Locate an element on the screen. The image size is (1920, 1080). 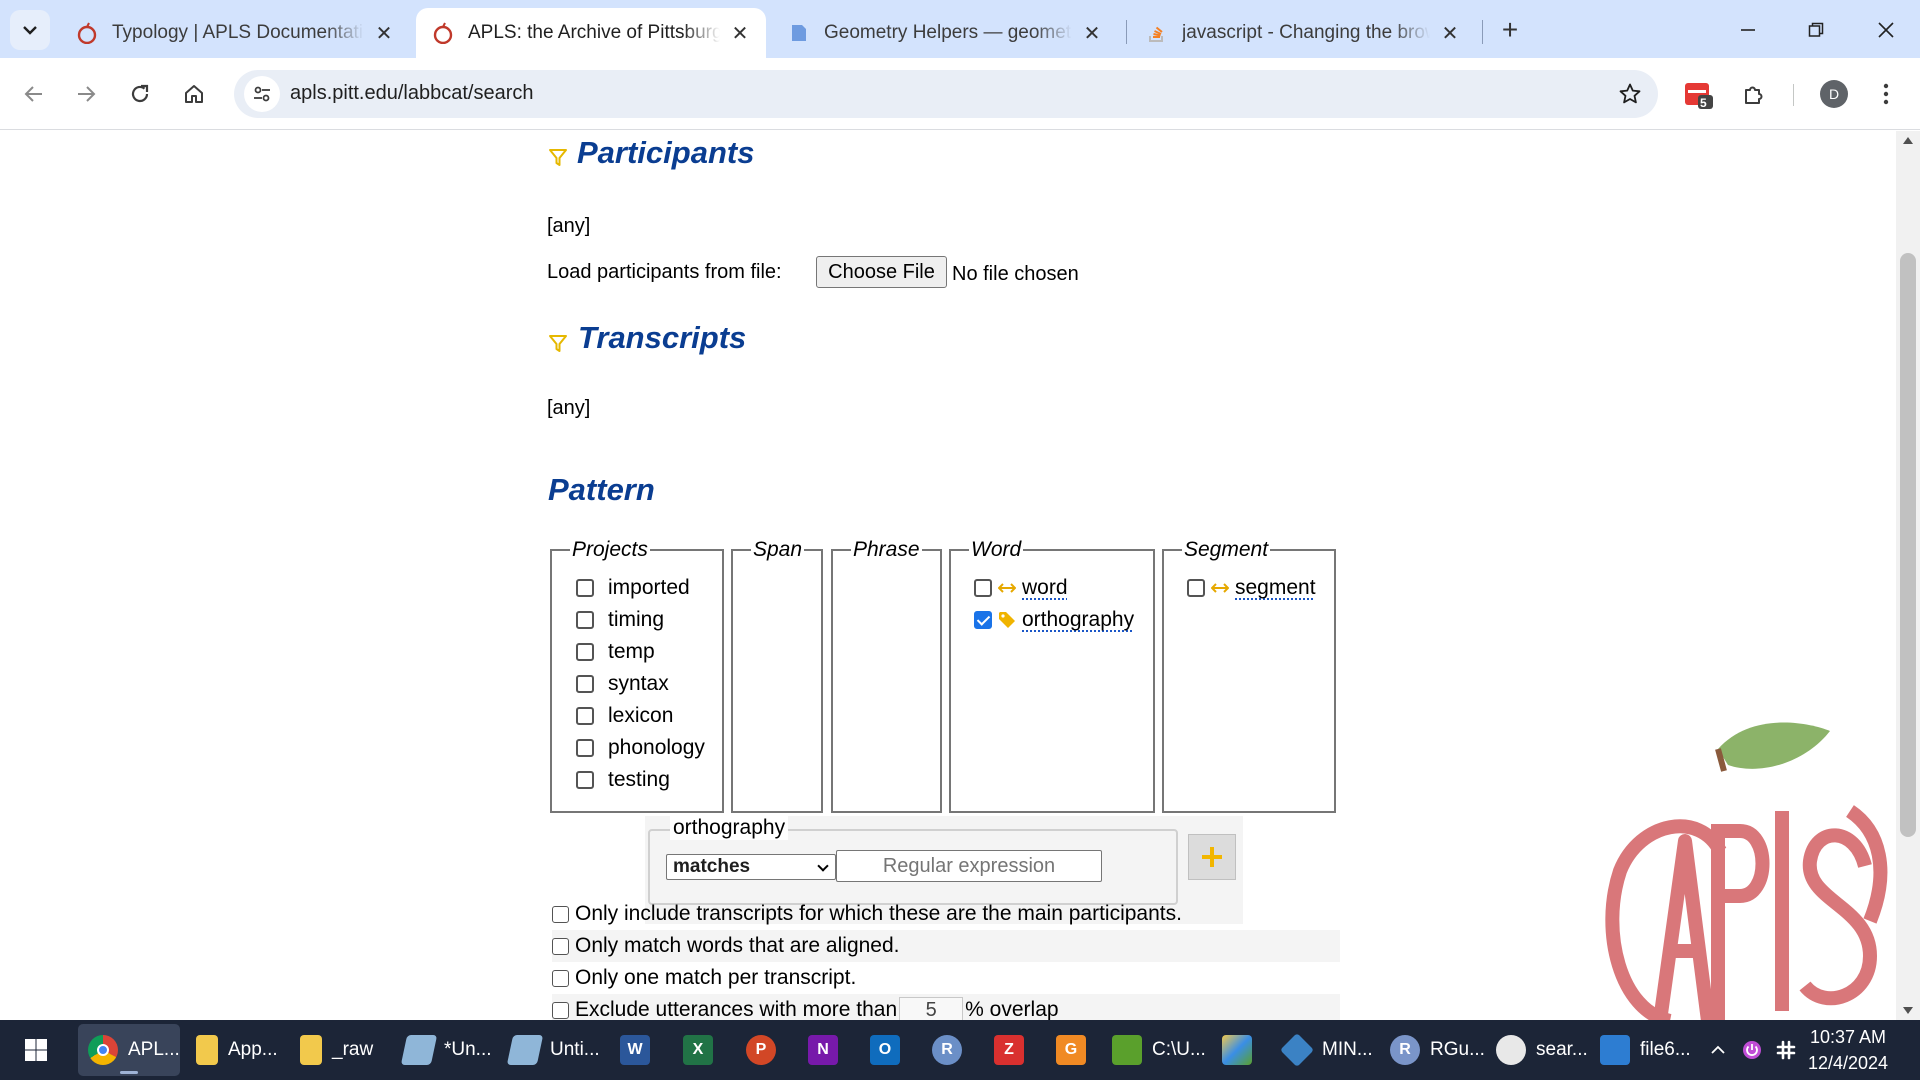
page-scrollbar is located at coordinates (1908, 575).